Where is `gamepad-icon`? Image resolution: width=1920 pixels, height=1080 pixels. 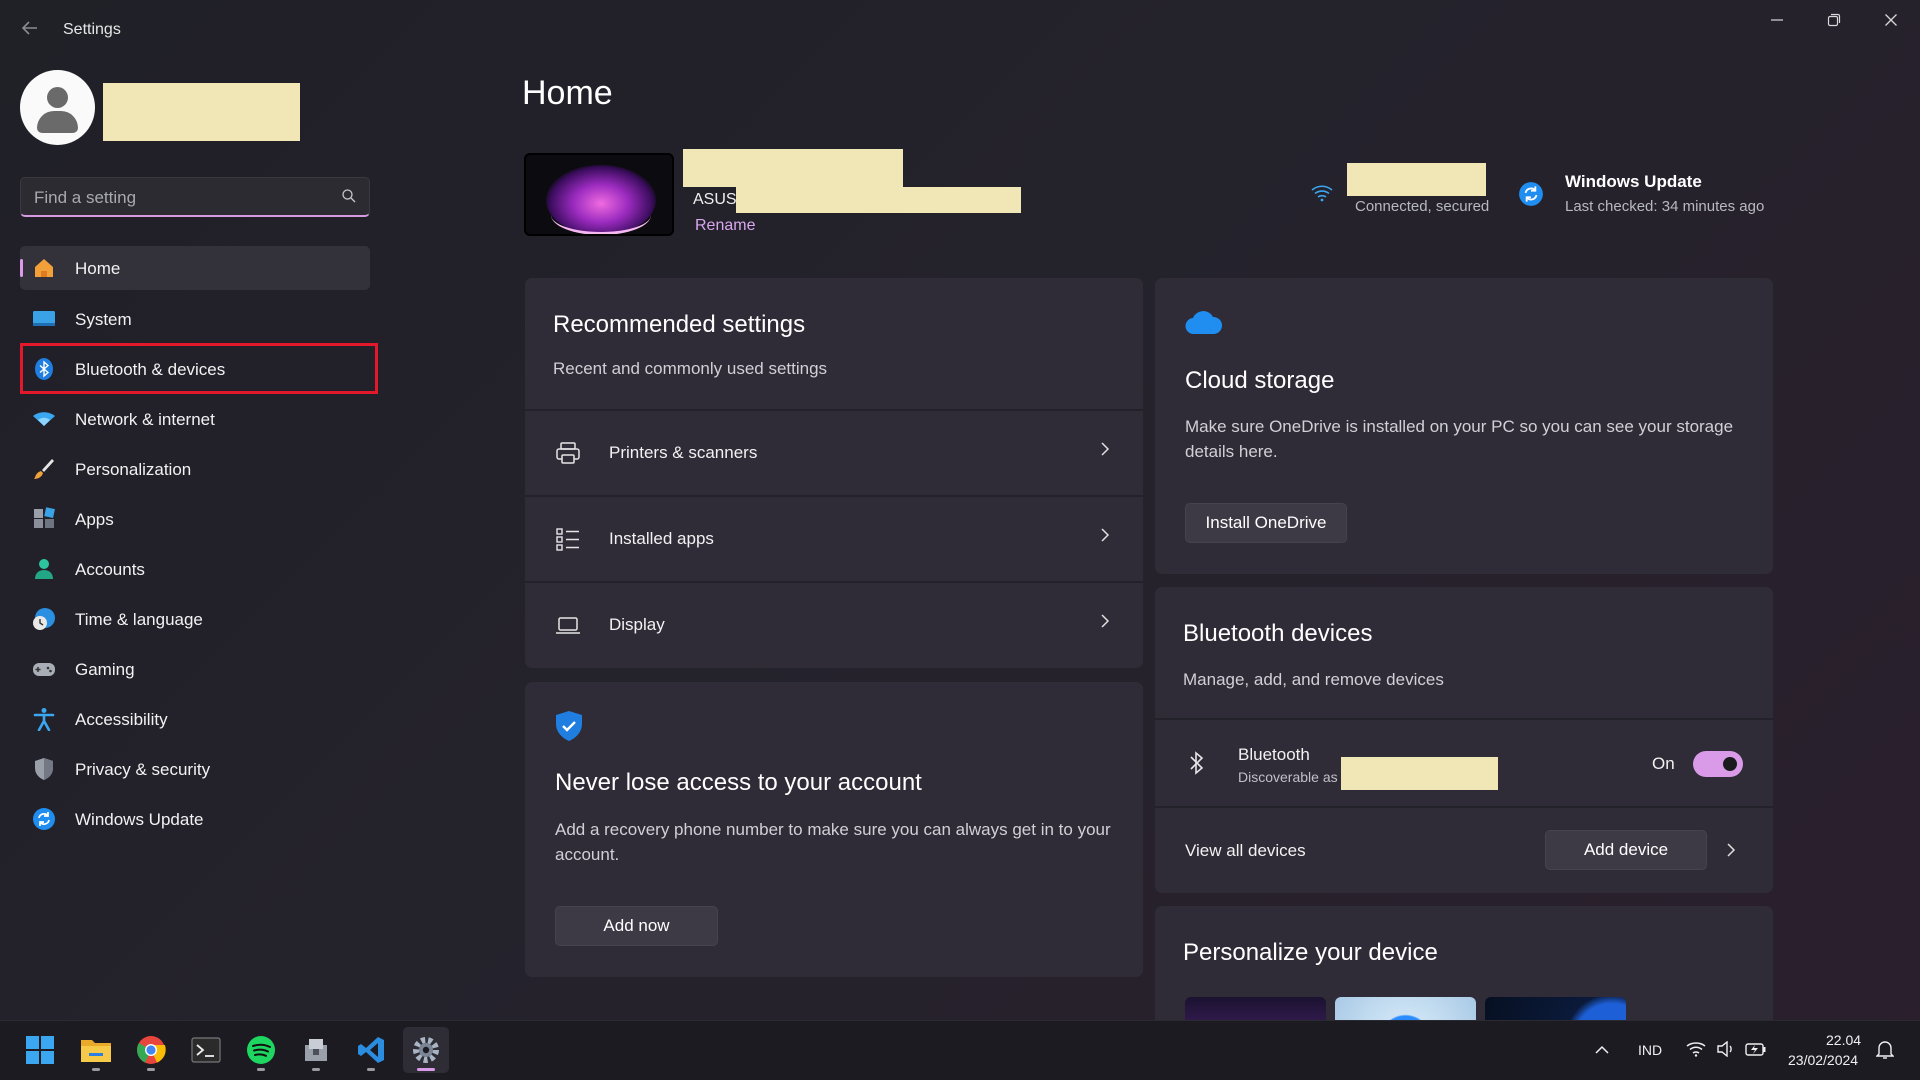 gamepad-icon is located at coordinates (44, 669).